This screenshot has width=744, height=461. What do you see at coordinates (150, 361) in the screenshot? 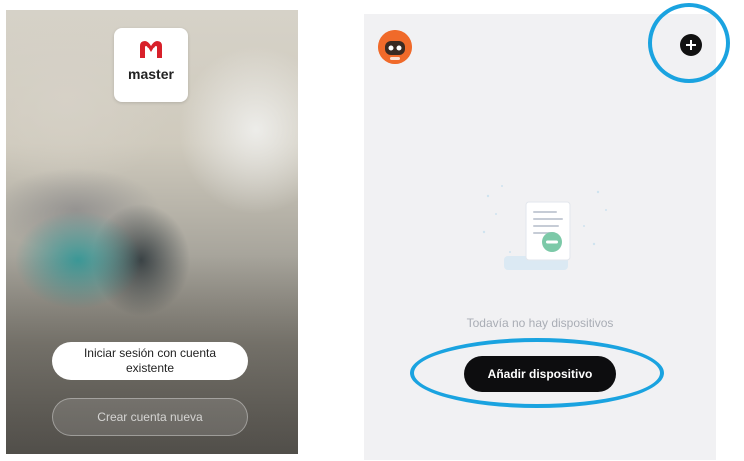
I see `login-existing-account-button: Iniciar sesión con cuenta existente` at bounding box center [150, 361].